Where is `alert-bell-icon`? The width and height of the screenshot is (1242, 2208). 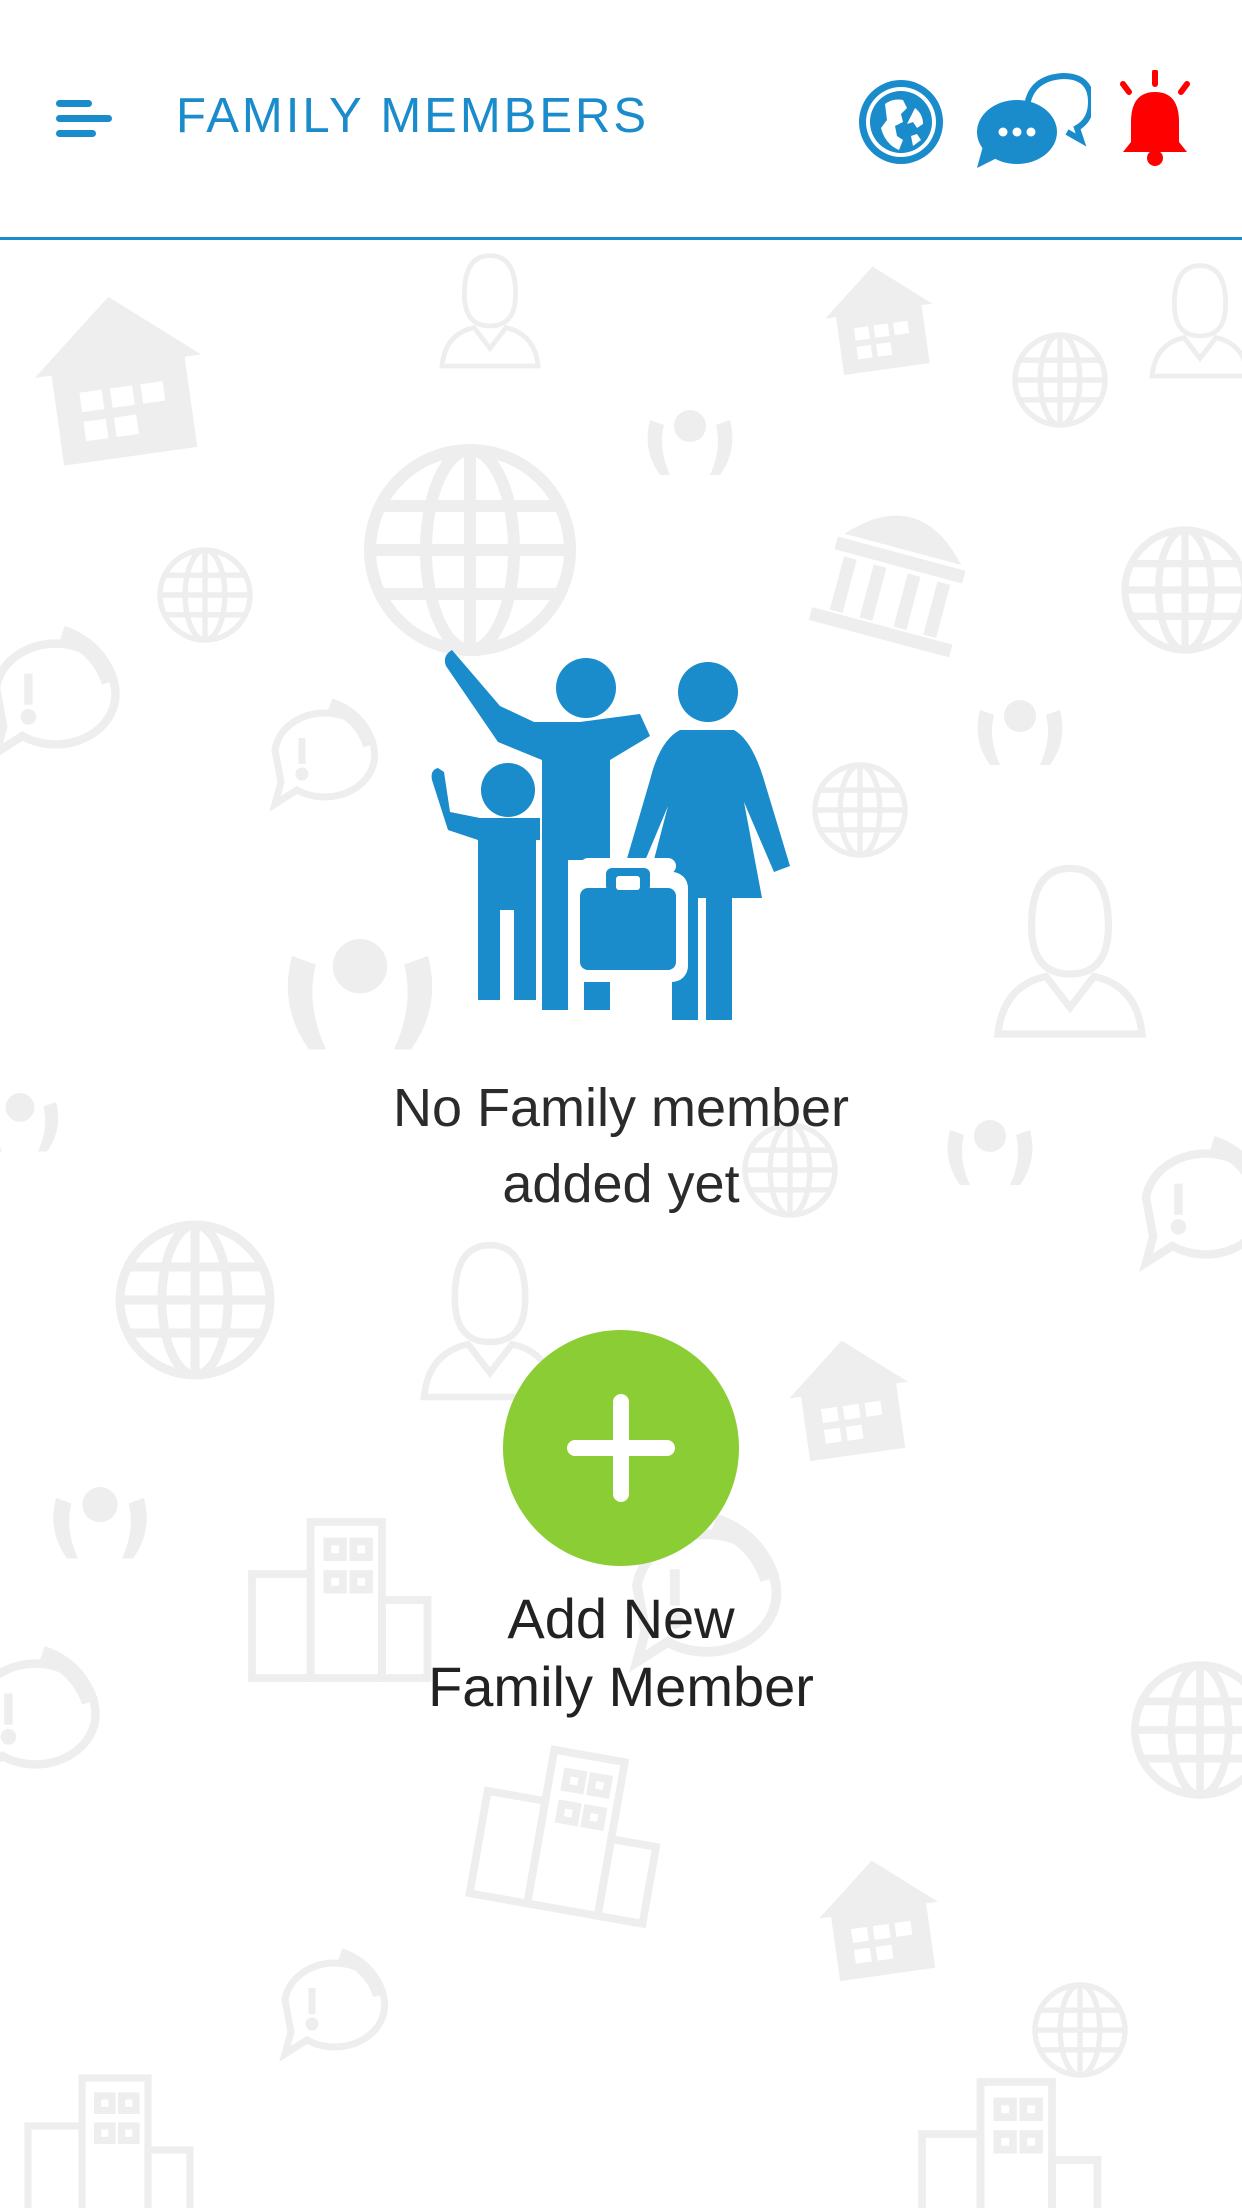
alert-bell-icon is located at coordinates (1155, 117).